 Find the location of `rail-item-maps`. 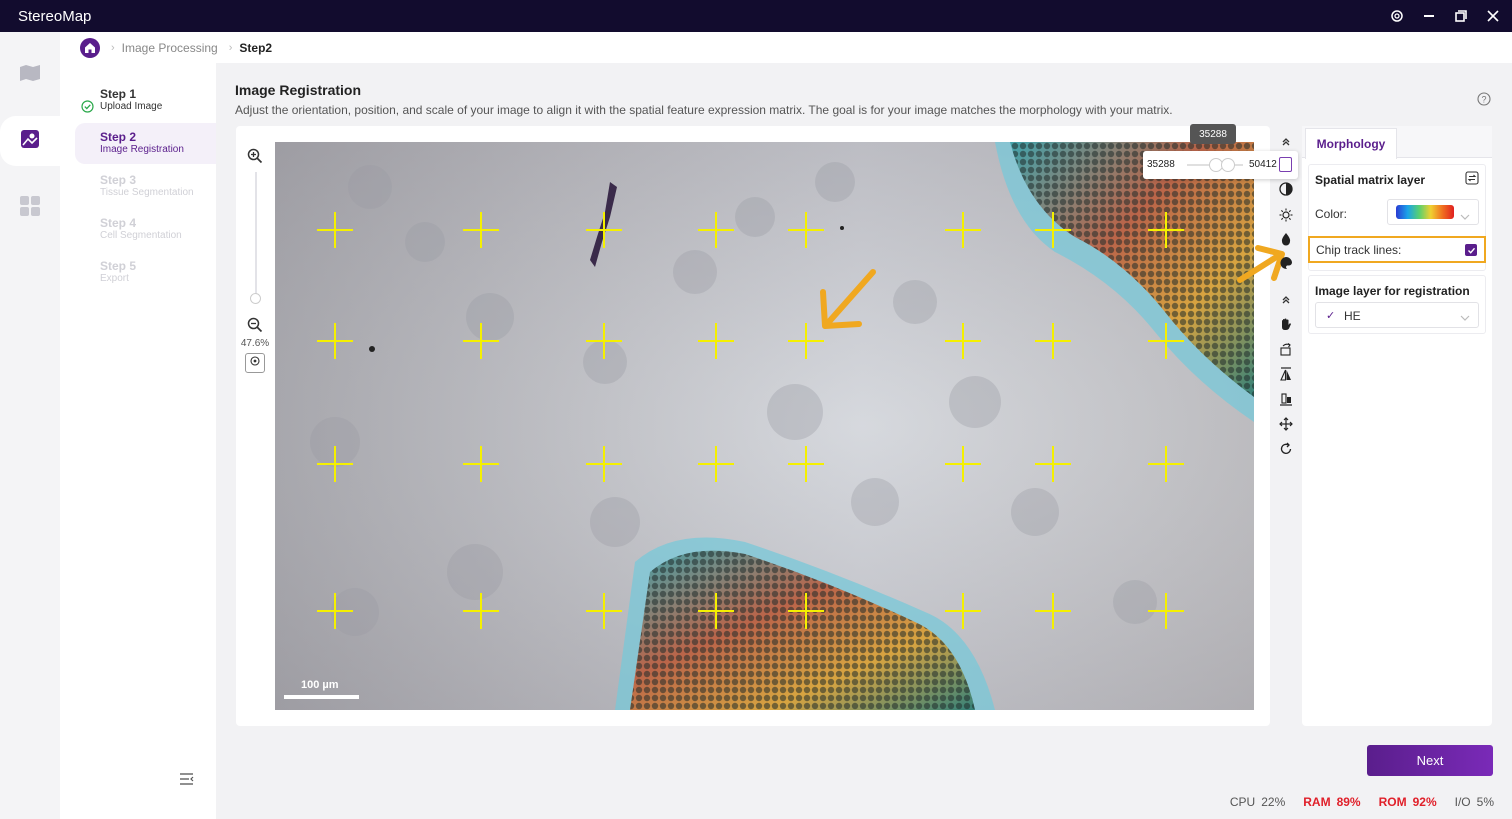

rail-item-maps is located at coordinates (30, 75).